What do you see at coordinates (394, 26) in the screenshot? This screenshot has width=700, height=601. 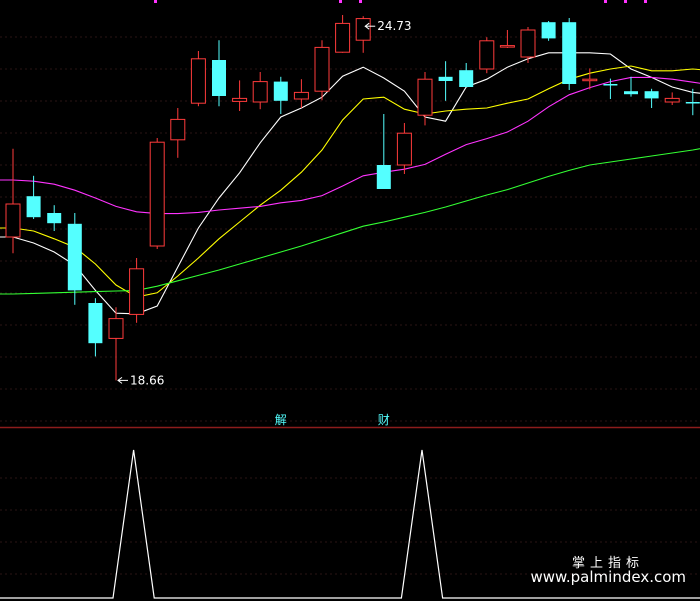 I see `annotation-value: 24.73` at bounding box center [394, 26].